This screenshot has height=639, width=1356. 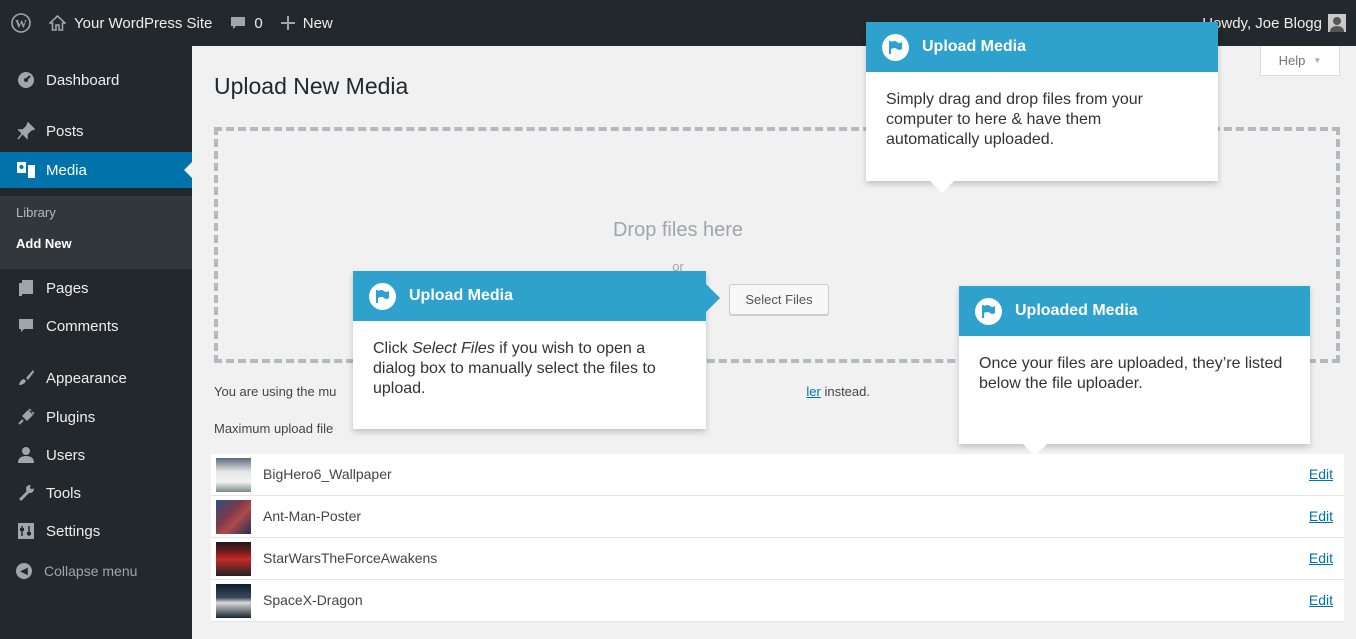 What do you see at coordinates (96, 288) in the screenshot?
I see `menu-pages: Pages` at bounding box center [96, 288].